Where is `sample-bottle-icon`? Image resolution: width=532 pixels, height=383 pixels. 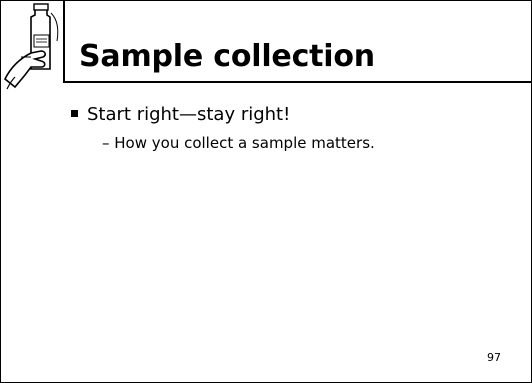 sample-bottle-icon is located at coordinates (34, 50).